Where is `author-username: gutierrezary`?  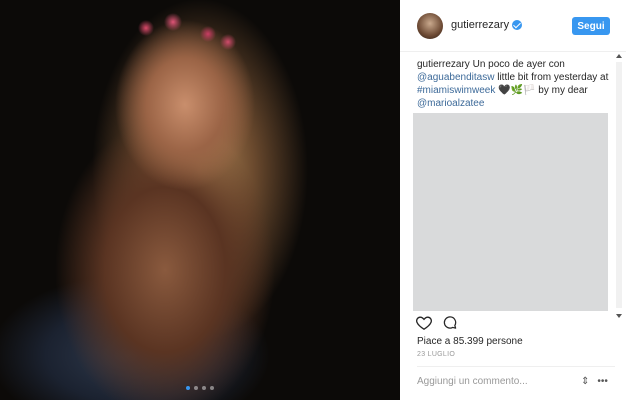
author-username: gutierrezary is located at coordinates (480, 25).